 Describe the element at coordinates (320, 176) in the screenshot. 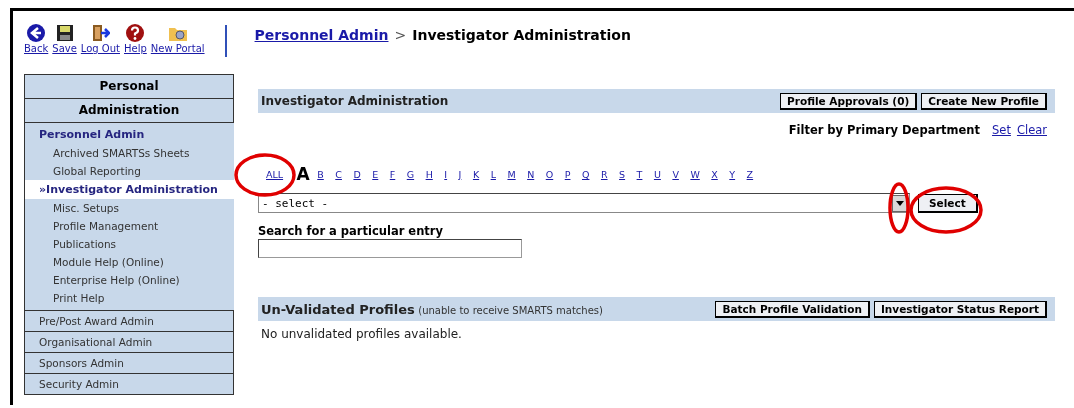

I see `letter-link: B` at that location.